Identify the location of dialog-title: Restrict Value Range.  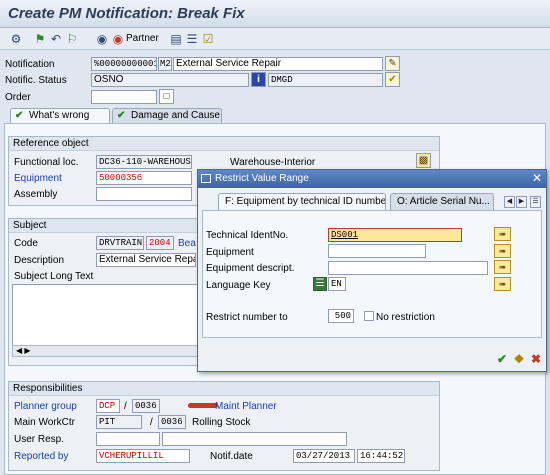
(262, 178).